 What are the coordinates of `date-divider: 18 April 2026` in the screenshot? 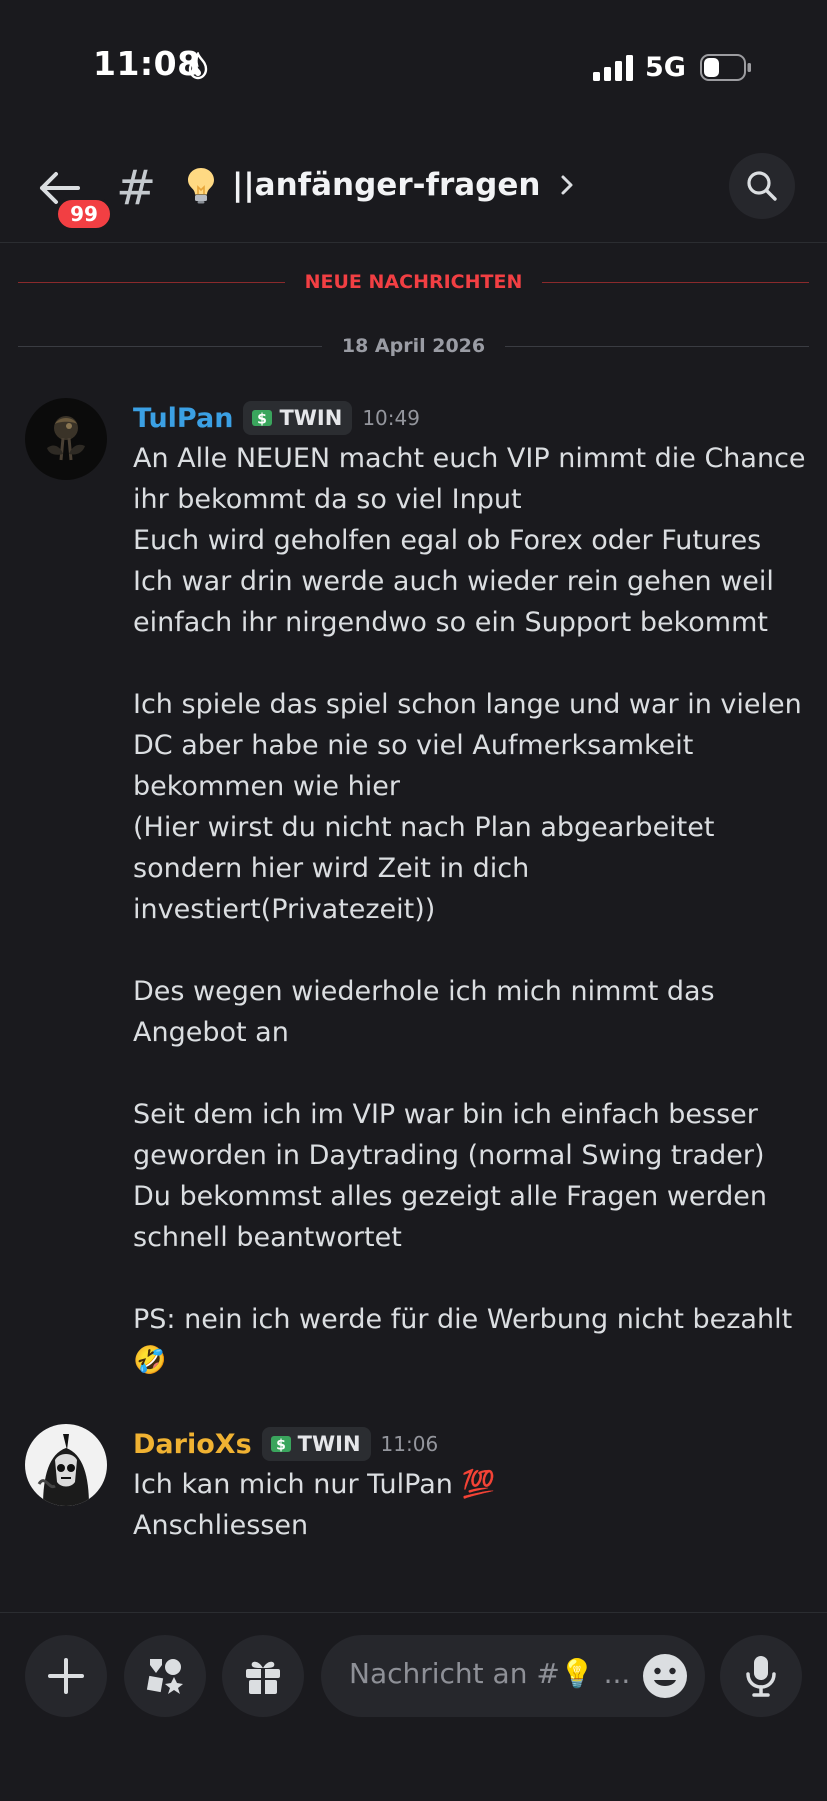 It's located at (414, 346).